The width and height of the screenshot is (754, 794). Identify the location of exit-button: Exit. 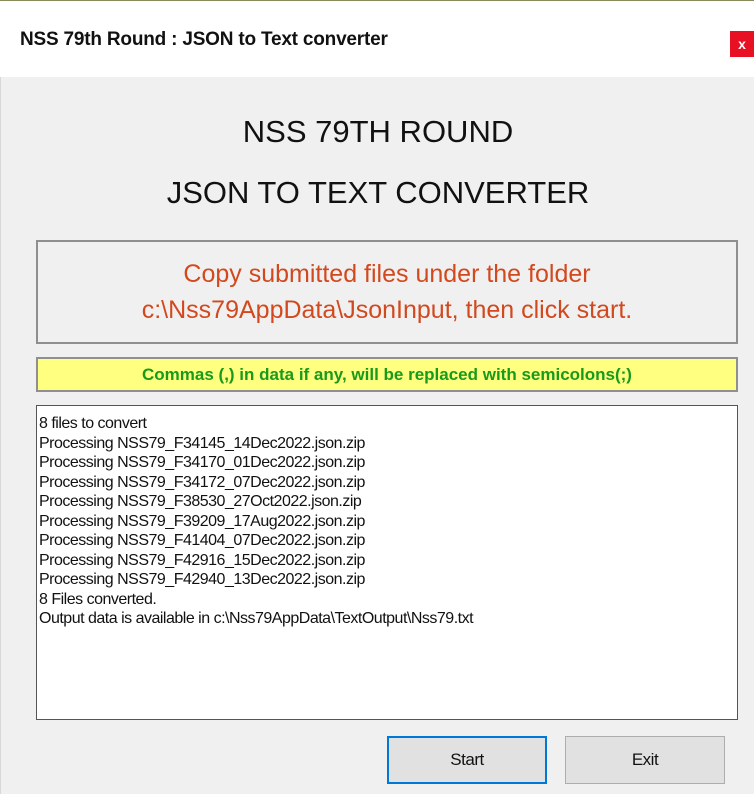
(645, 760).